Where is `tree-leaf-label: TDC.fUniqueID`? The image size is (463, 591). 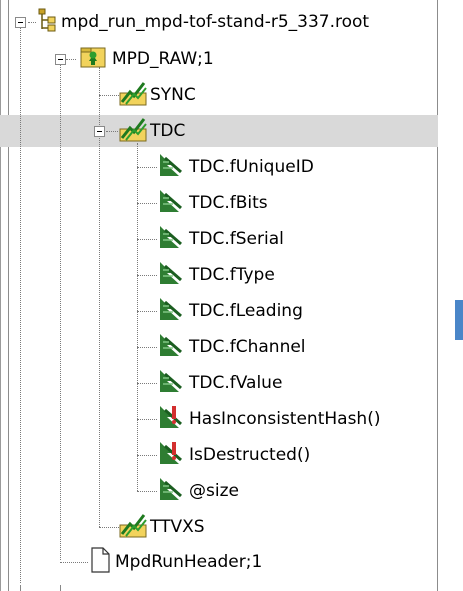 tree-leaf-label: TDC.fUniqueID is located at coordinates (251, 167).